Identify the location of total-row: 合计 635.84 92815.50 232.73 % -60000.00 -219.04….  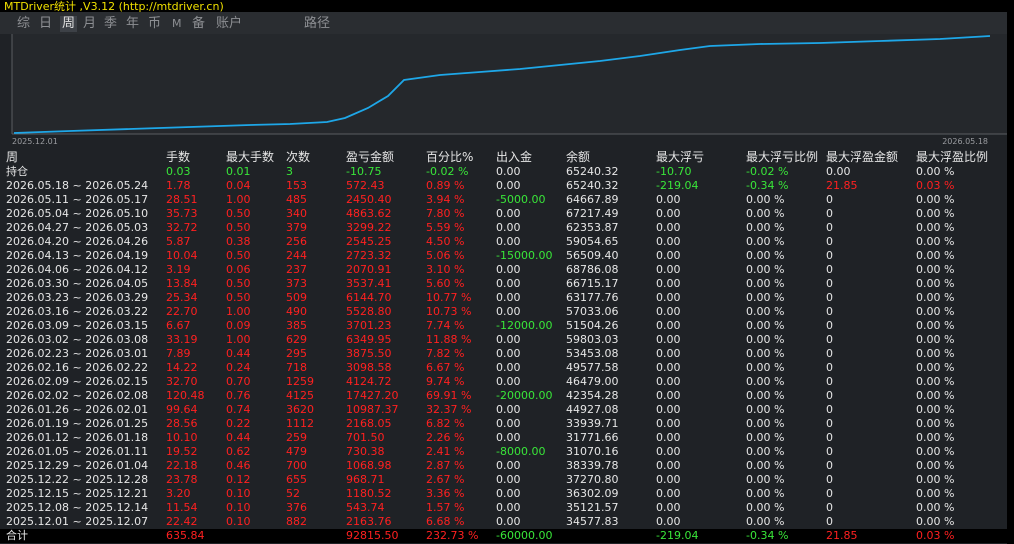
(503, 536).